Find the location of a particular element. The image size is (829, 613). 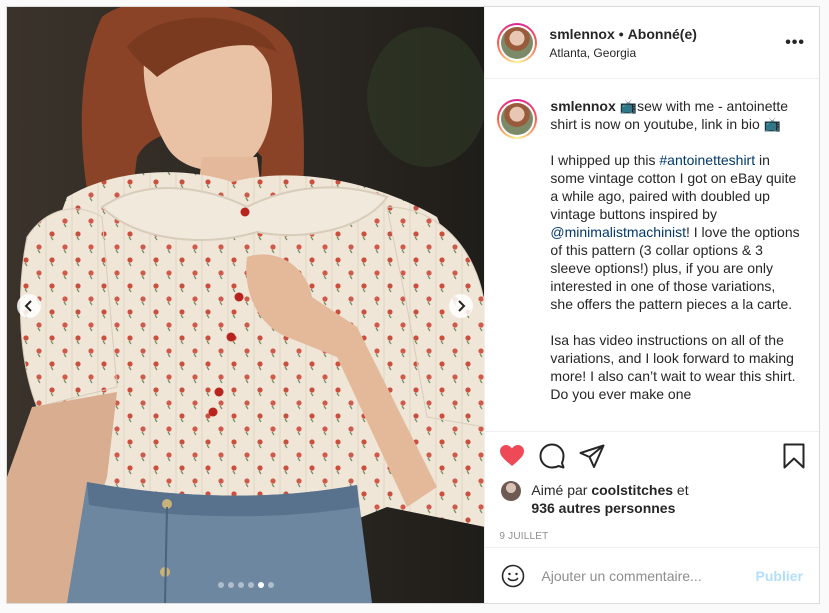

post-date: 9 JUILLET is located at coordinates (652, 532).